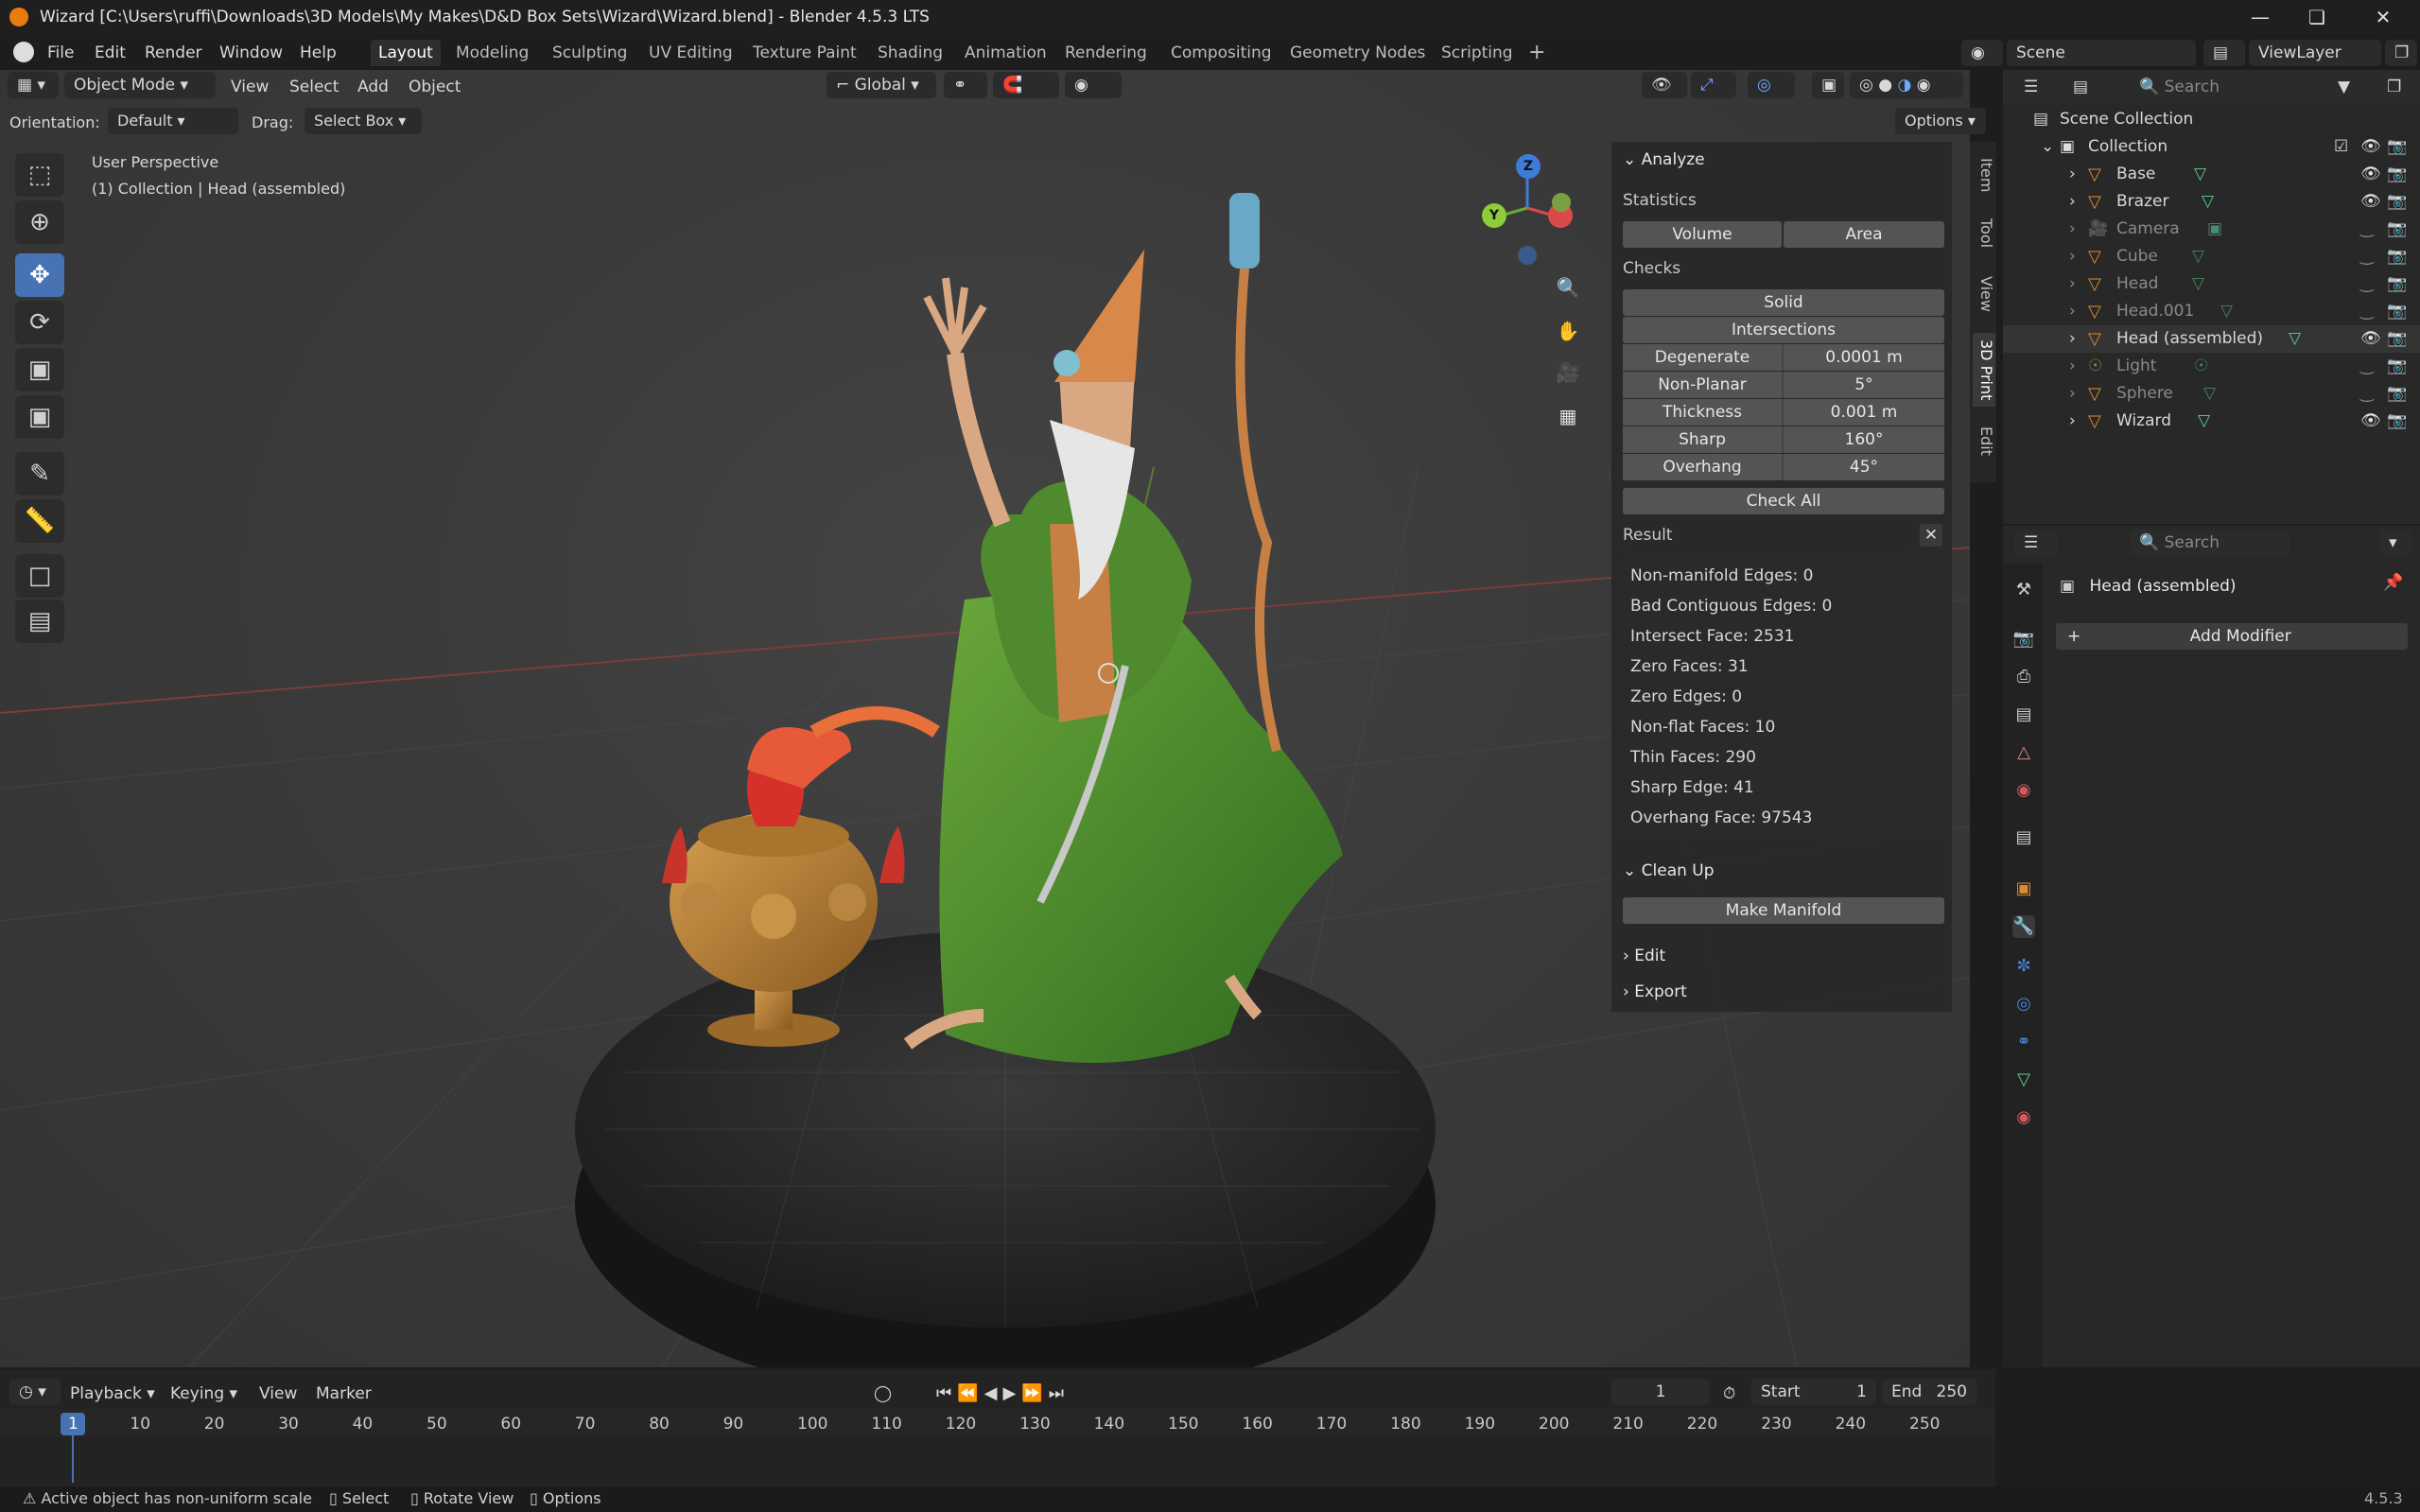  What do you see at coordinates (1664, 160) in the screenshot?
I see `analyze-header: ⌄ Analyze` at bounding box center [1664, 160].